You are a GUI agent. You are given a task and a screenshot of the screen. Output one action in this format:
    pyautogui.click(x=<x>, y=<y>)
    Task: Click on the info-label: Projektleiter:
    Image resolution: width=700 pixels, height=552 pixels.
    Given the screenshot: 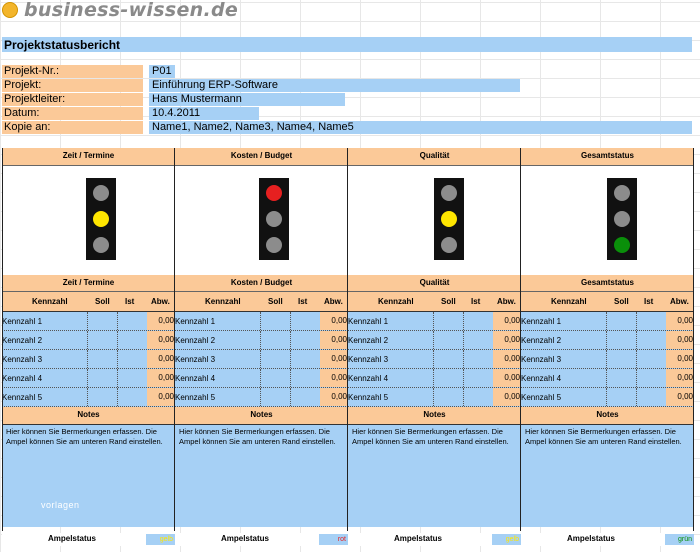 What is the action you would take?
    pyautogui.click(x=72, y=99)
    